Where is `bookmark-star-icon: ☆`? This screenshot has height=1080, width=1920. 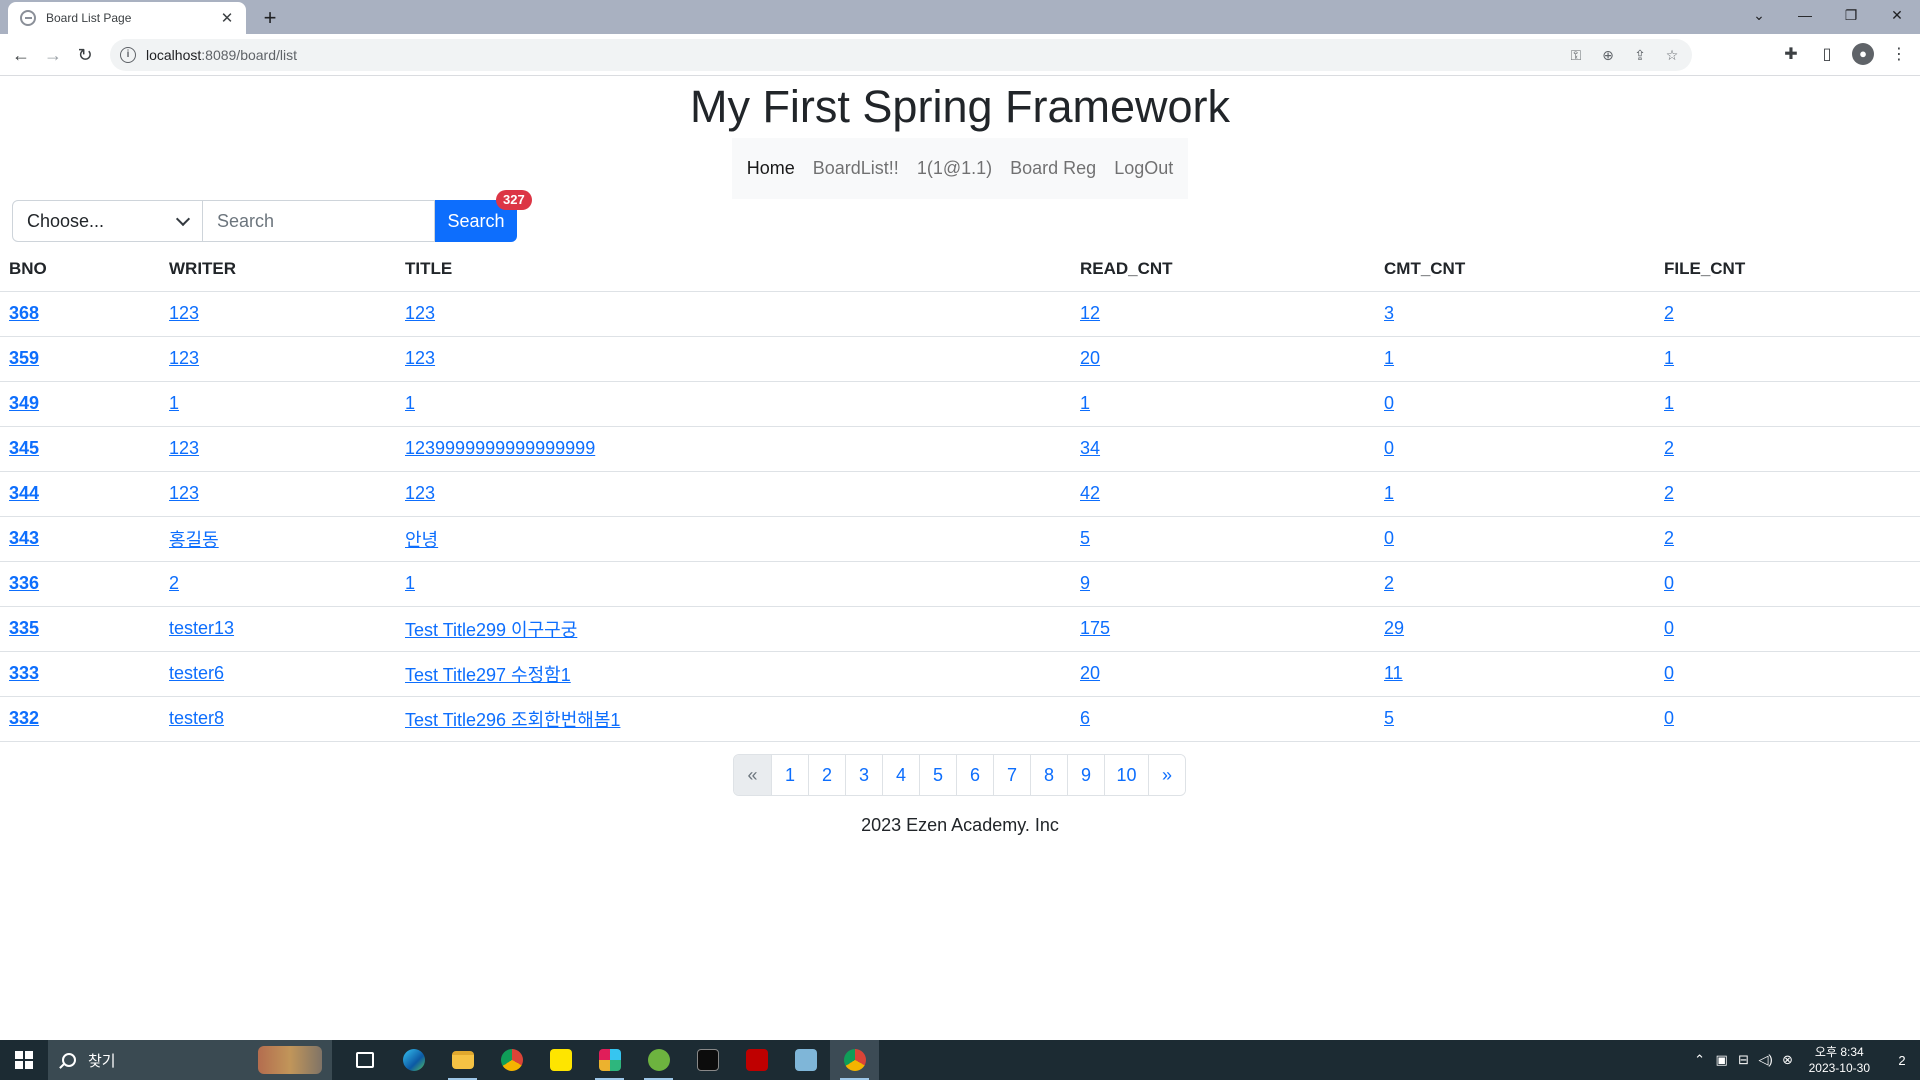
bookmark-star-icon: ☆ is located at coordinates (1672, 55).